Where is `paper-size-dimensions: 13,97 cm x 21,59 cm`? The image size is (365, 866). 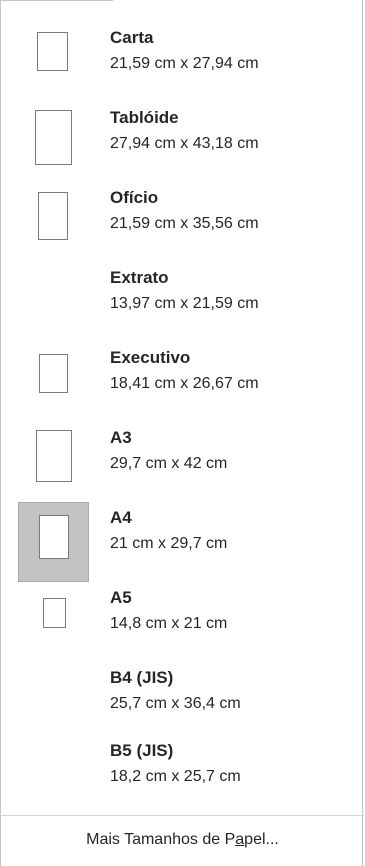
paper-size-dimensions: 13,97 cm x 21,59 cm is located at coordinates (184, 303).